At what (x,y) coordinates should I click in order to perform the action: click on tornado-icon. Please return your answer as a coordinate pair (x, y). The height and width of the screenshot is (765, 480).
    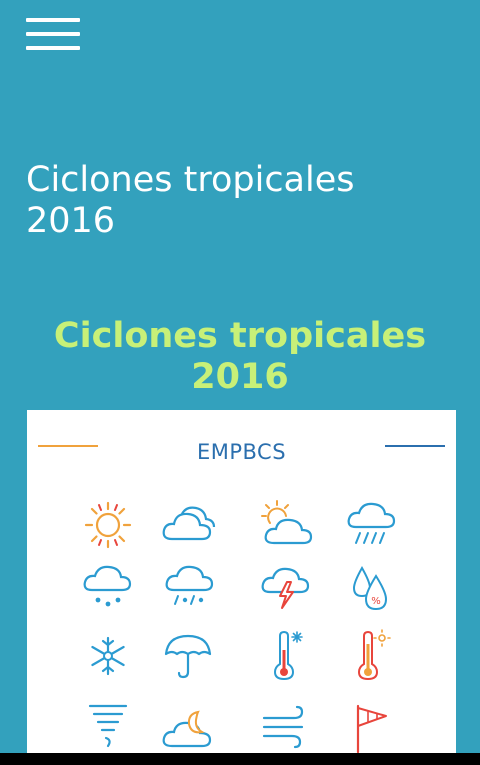
    Looking at the image, I should click on (108, 725).